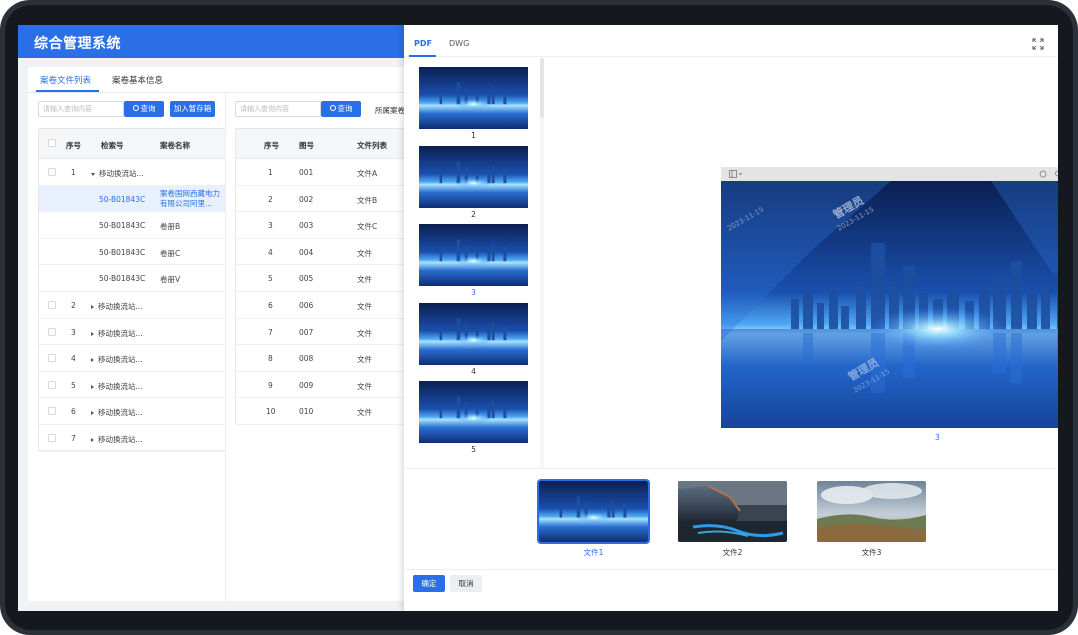 This screenshot has height=635, width=1078. Describe the element at coordinates (473, 103) in the screenshot. I see `page-thumbnail: 1` at that location.